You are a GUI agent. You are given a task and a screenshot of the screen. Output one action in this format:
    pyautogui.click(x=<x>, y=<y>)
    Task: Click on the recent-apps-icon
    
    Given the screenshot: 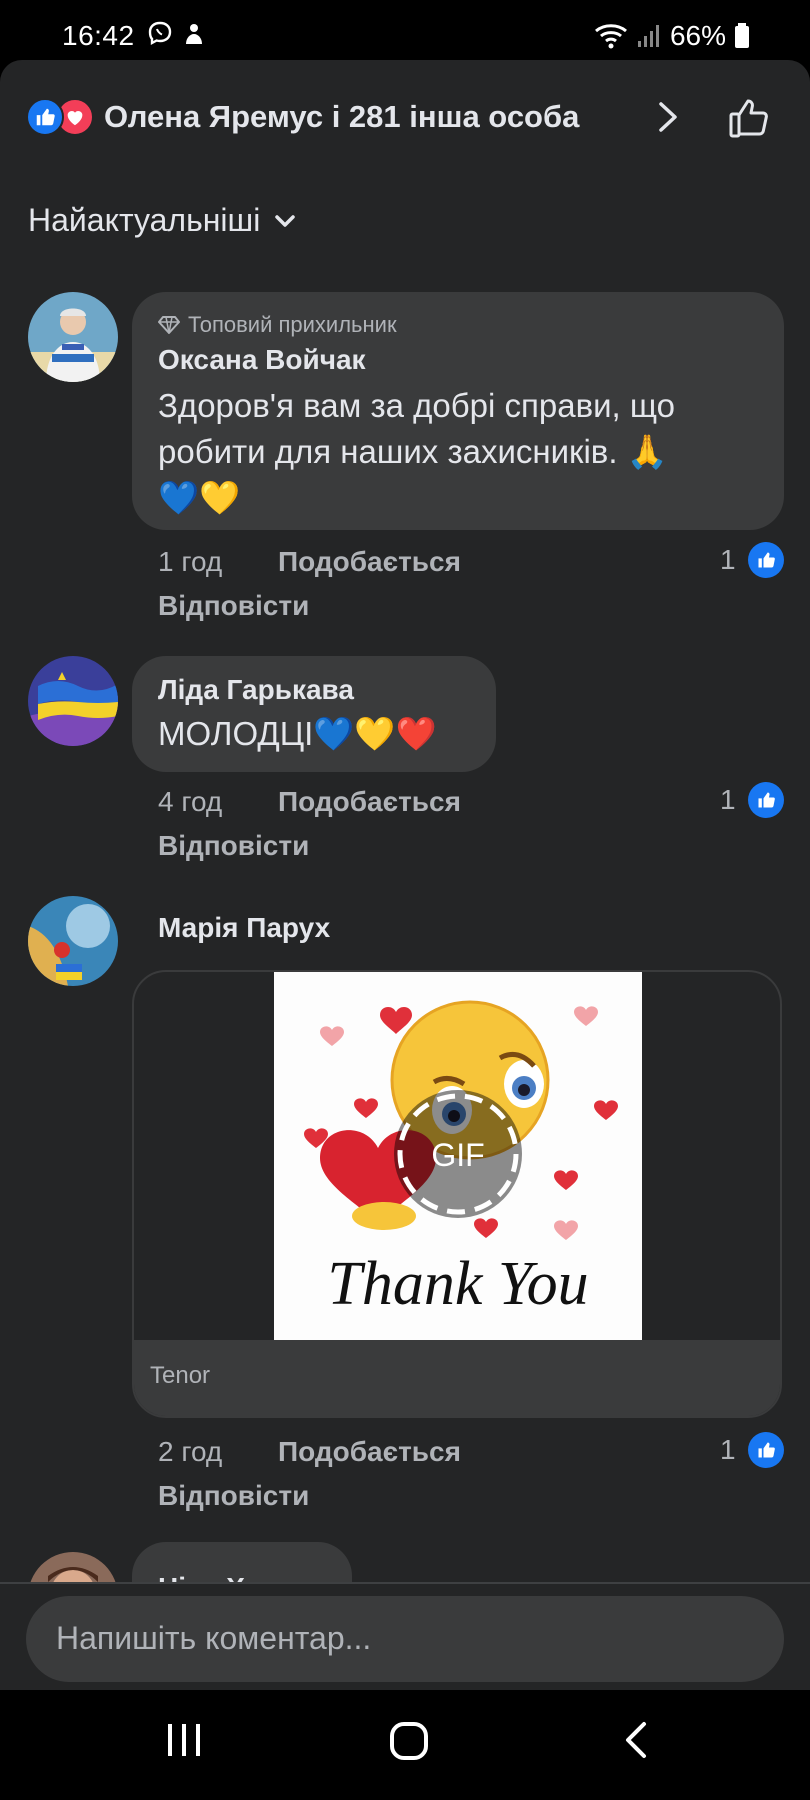 What is the action you would take?
    pyautogui.click(x=184, y=1740)
    